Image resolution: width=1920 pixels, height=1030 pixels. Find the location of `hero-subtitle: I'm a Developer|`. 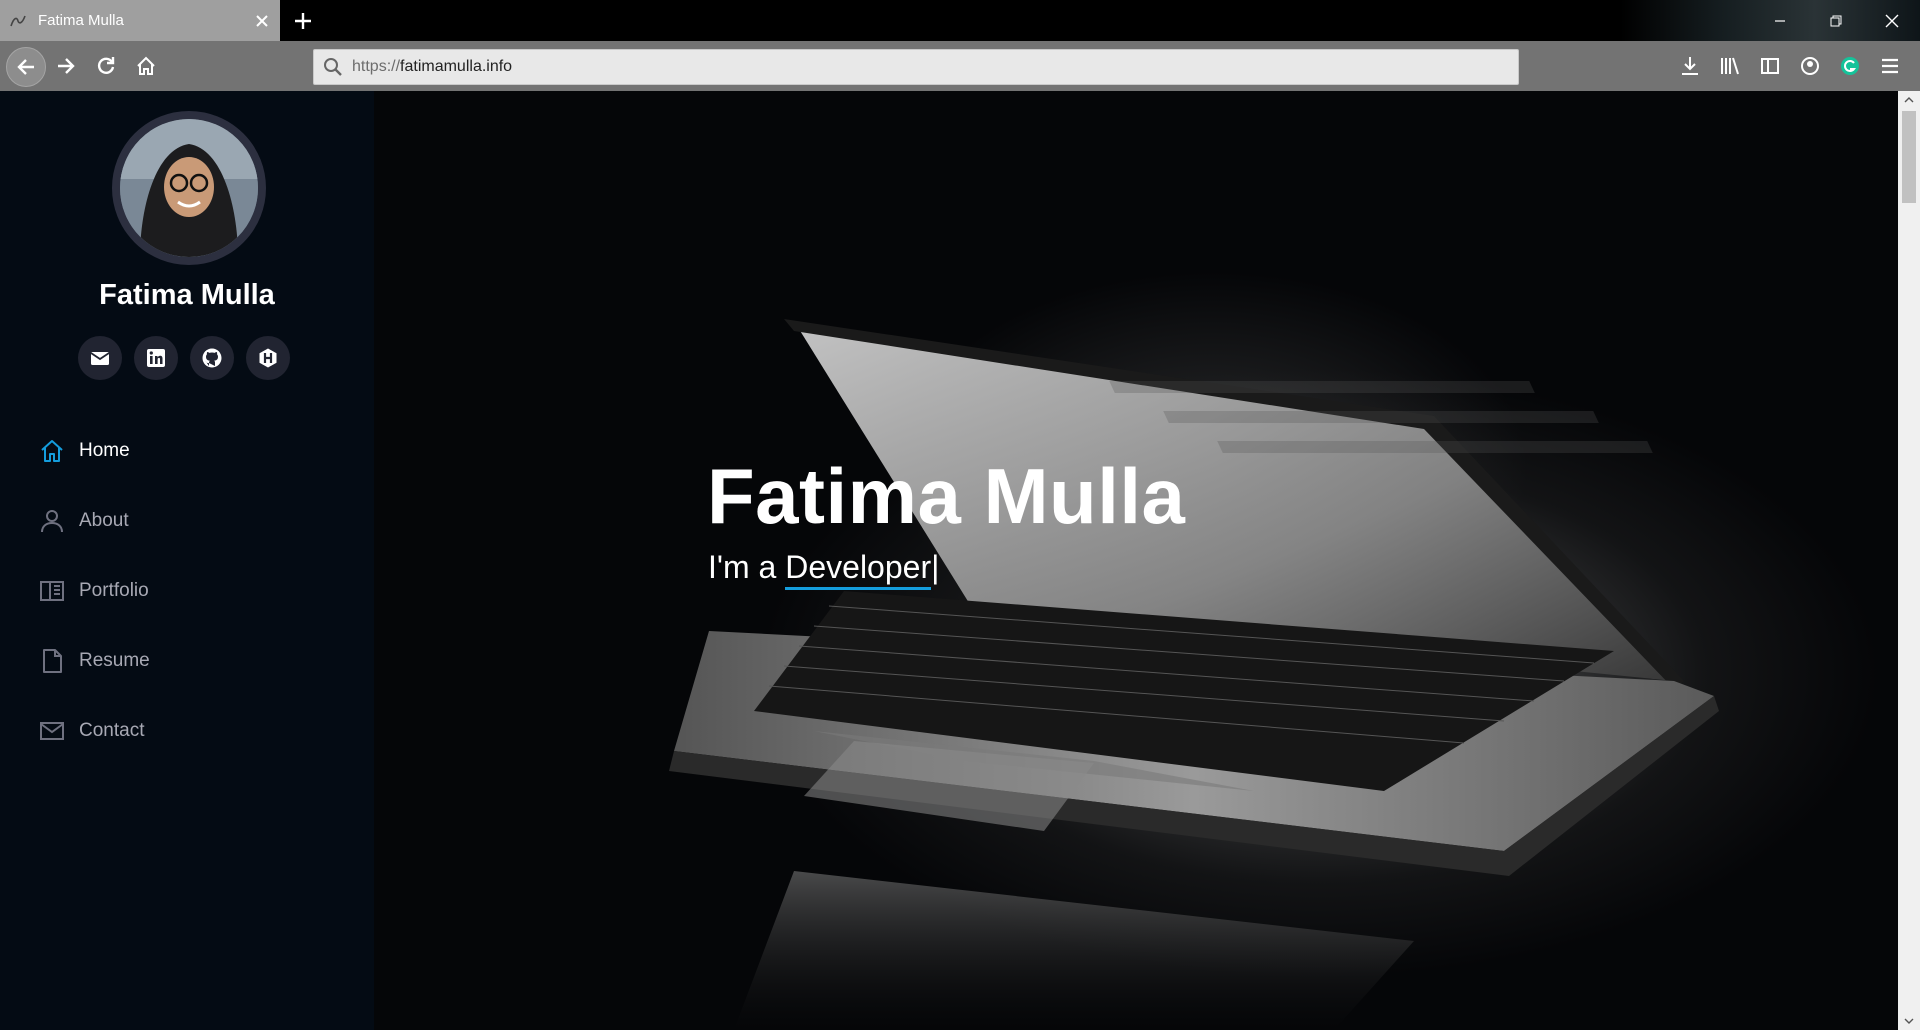

hero-subtitle: I'm a Developer| is located at coordinates (824, 569).